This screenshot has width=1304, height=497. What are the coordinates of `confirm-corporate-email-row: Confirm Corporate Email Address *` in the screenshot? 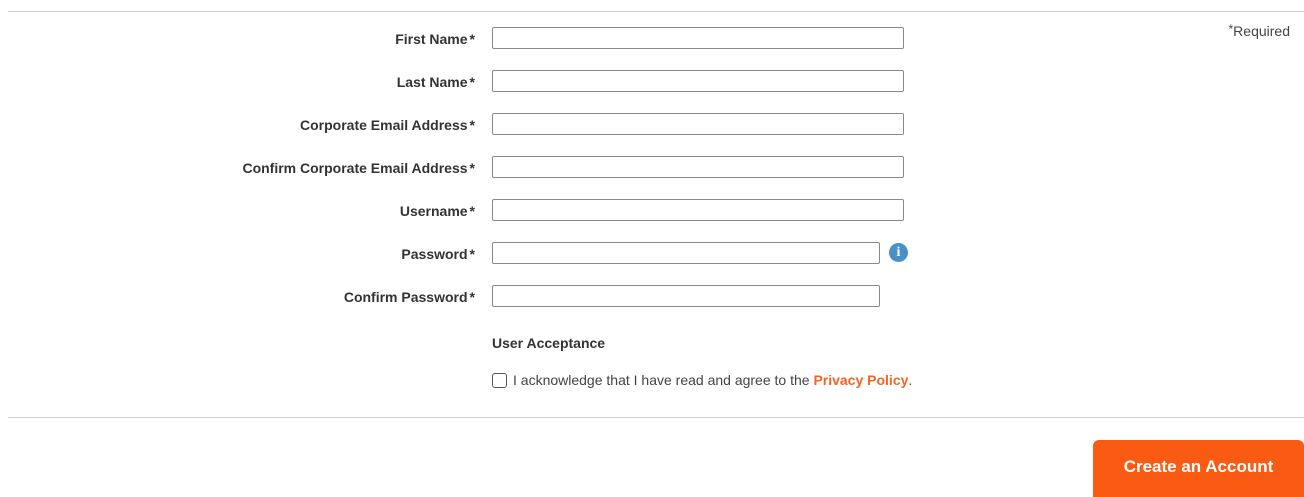 It's located at (652, 168).